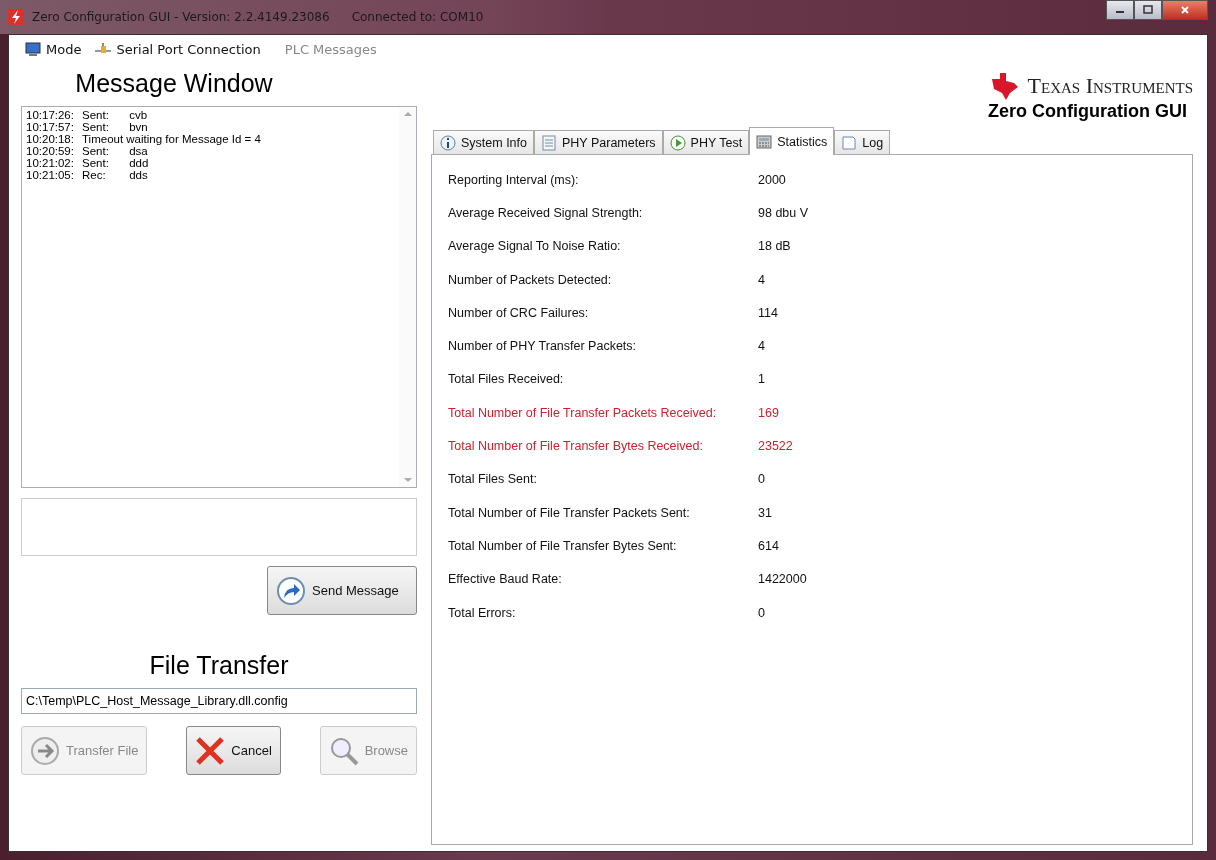 This screenshot has width=1216, height=860. Describe the element at coordinates (549, 142) in the screenshot. I see `document-icon` at that location.